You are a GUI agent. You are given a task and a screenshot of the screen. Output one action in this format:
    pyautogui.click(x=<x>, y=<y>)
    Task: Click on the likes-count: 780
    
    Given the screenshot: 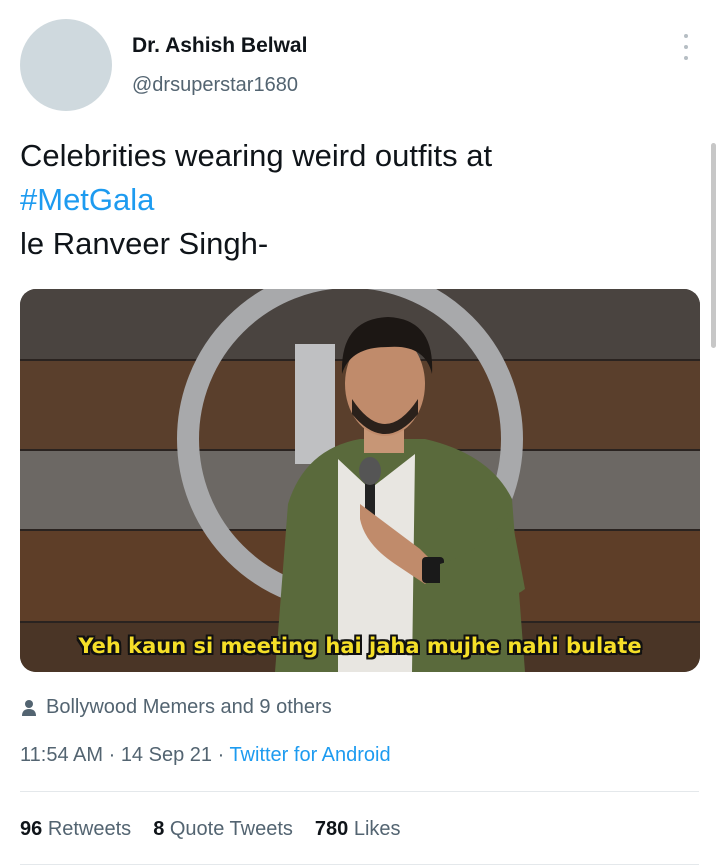 What is the action you would take?
    pyautogui.click(x=331, y=829)
    